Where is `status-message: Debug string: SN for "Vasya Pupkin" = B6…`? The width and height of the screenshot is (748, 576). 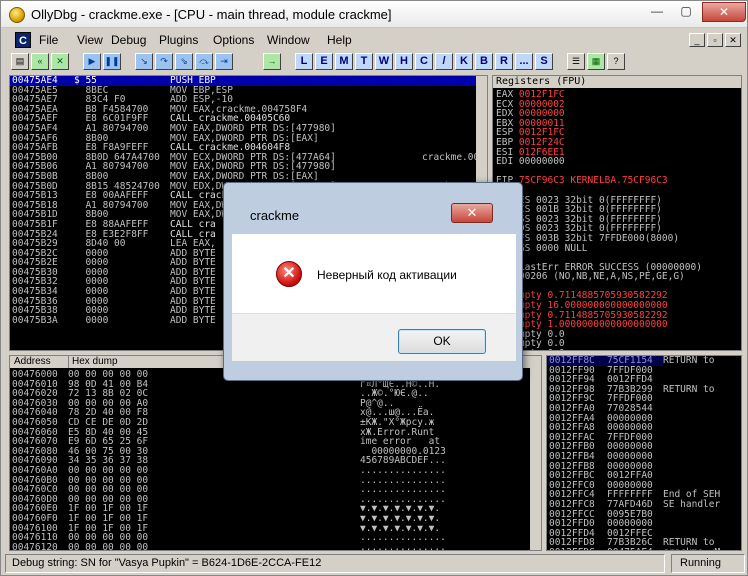 status-message: Debug string: SN for "Vasya Pupkin" = B6… is located at coordinates (335, 563).